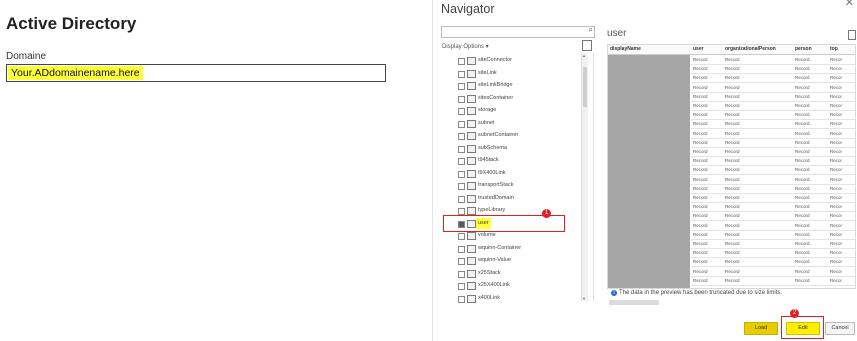 The image size is (857, 341). What do you see at coordinates (794, 313) in the screenshot?
I see `annotation-badge-2: 2` at bounding box center [794, 313].